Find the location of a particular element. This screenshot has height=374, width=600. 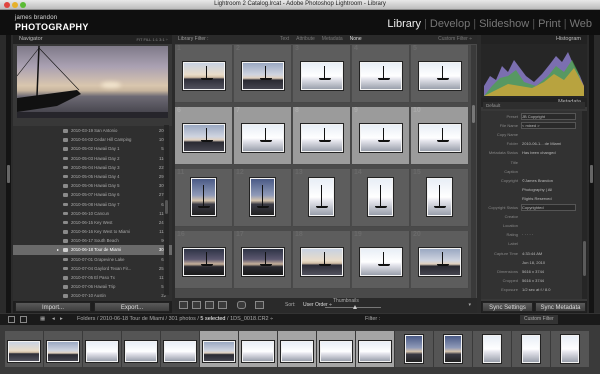

grid-cell: 2 is located at coordinates (263, 74).